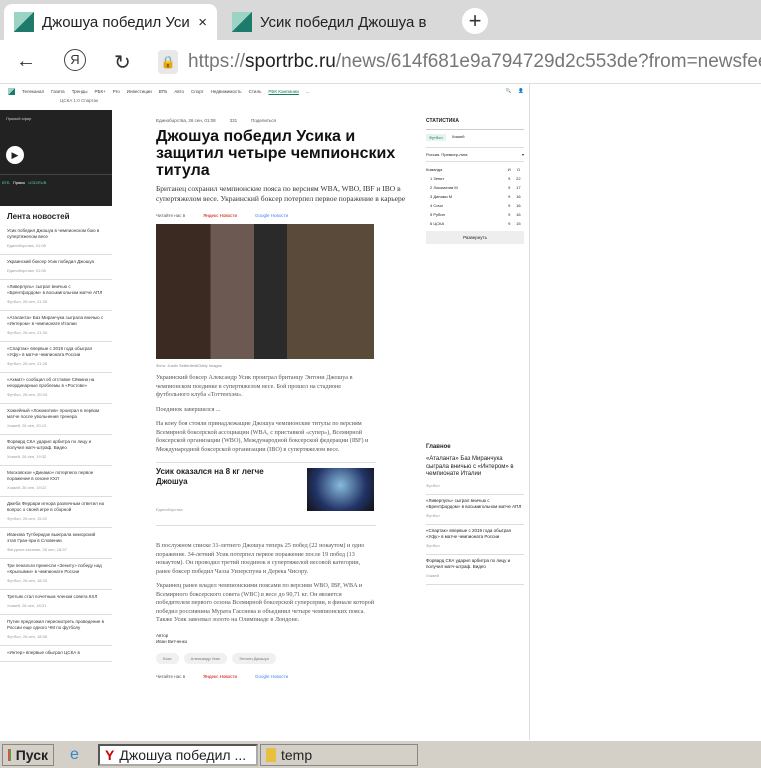 This screenshot has width=761, height=768. What do you see at coordinates (285, 642) in the screenshot?
I see `author-name: Иван Витченко` at bounding box center [285, 642].